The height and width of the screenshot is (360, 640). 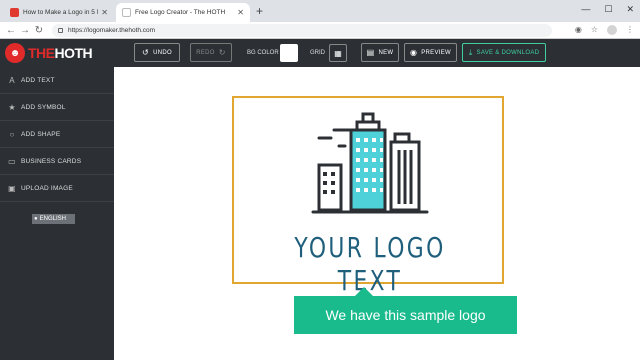 What do you see at coordinates (259, 11) in the screenshot?
I see `new-tab-button: +` at bounding box center [259, 11].